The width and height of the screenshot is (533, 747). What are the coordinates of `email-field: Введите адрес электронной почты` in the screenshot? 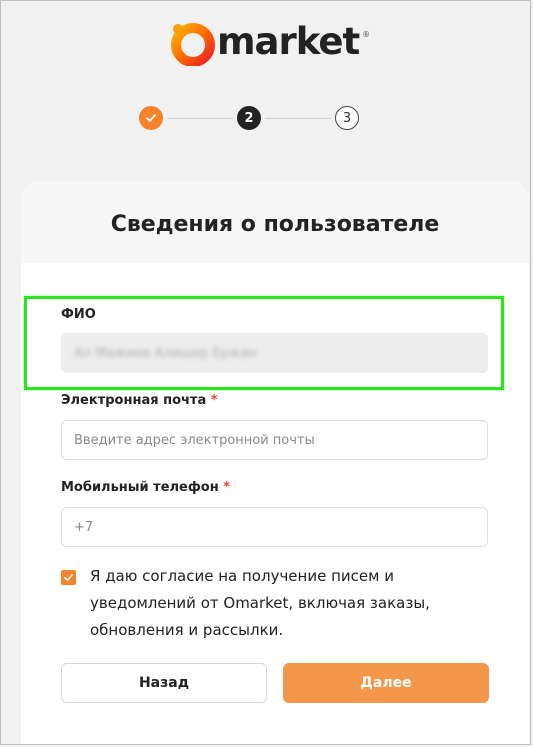 It's located at (274, 440).